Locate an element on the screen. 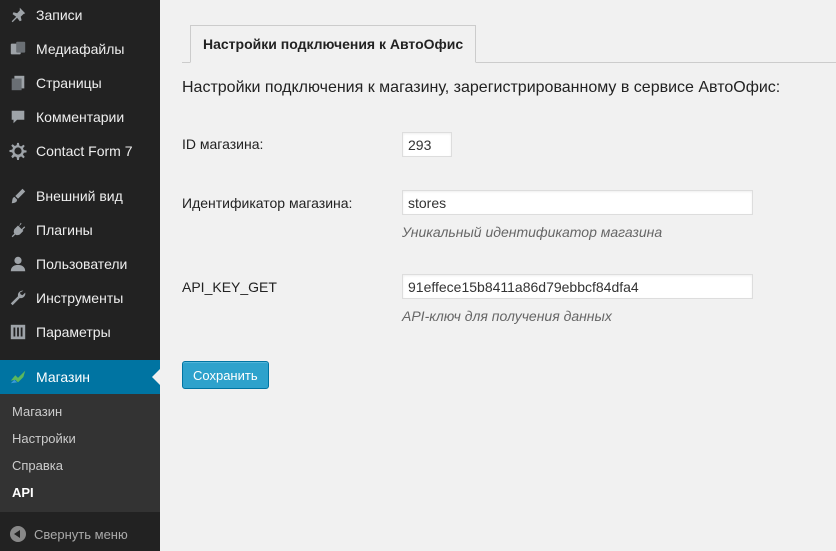  sidebar-item-plugins: Плагины is located at coordinates (80, 230).